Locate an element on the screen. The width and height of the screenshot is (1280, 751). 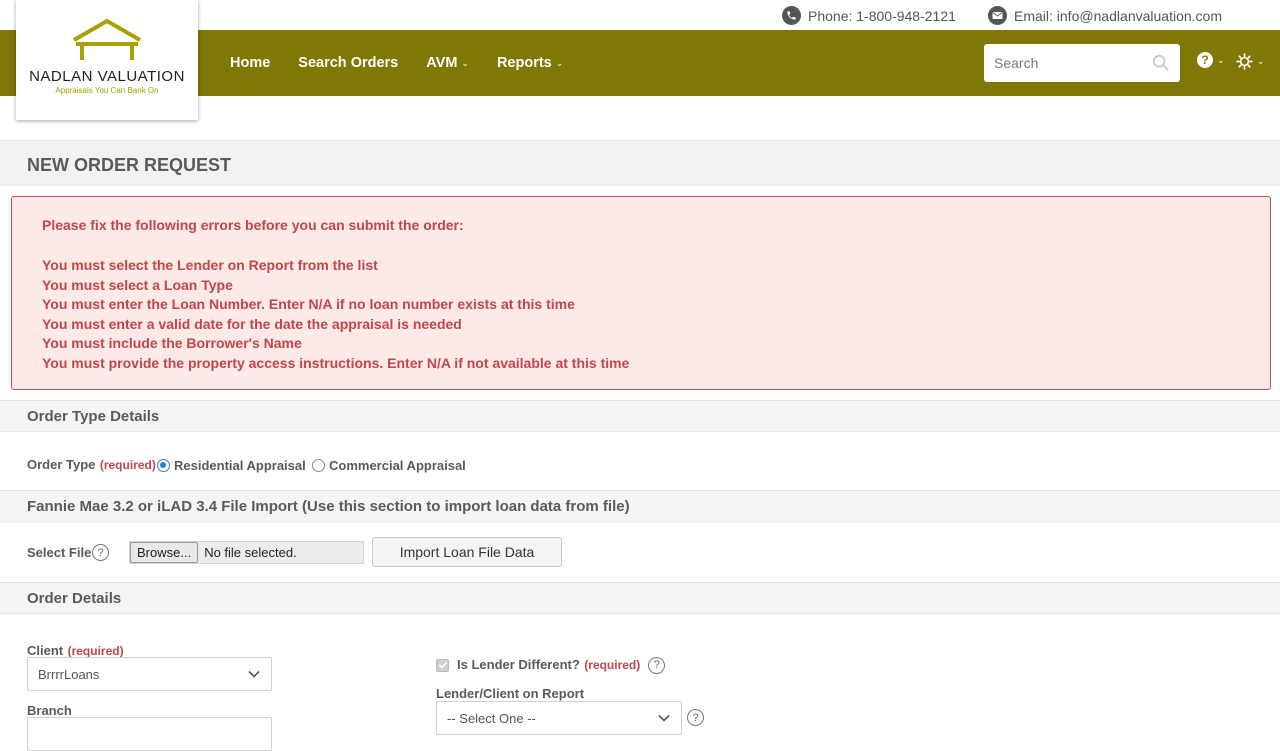
lender-different-row: Is Lender Different? (required) ? is located at coordinates (551, 665).